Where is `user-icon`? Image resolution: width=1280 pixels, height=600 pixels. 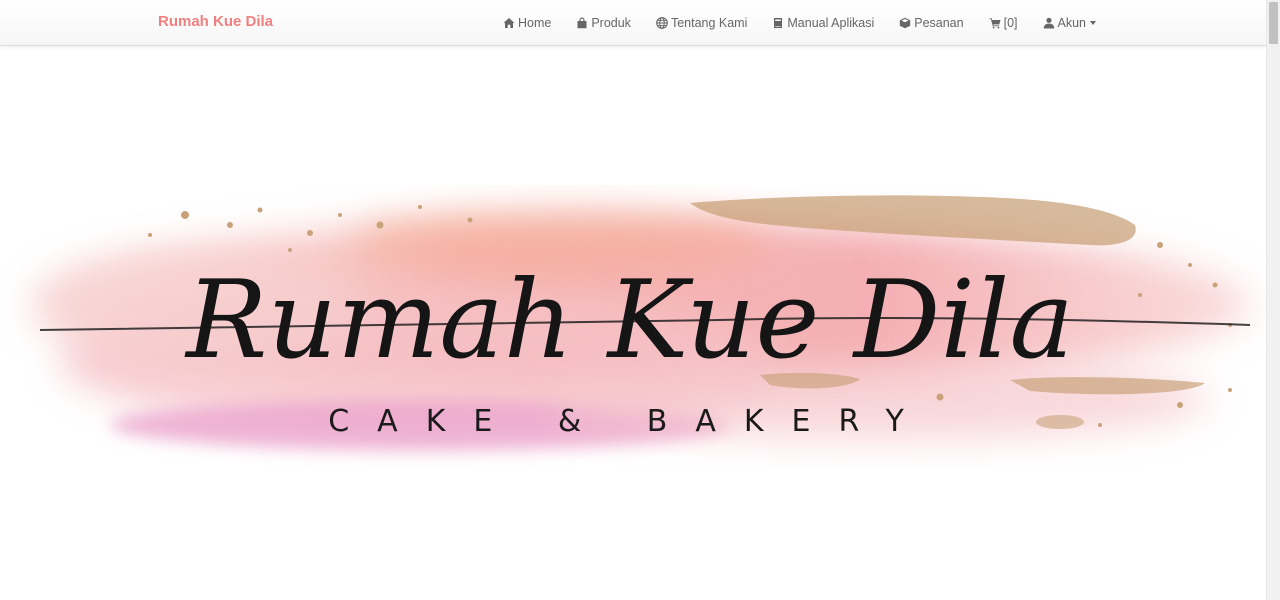 user-icon is located at coordinates (1049, 23).